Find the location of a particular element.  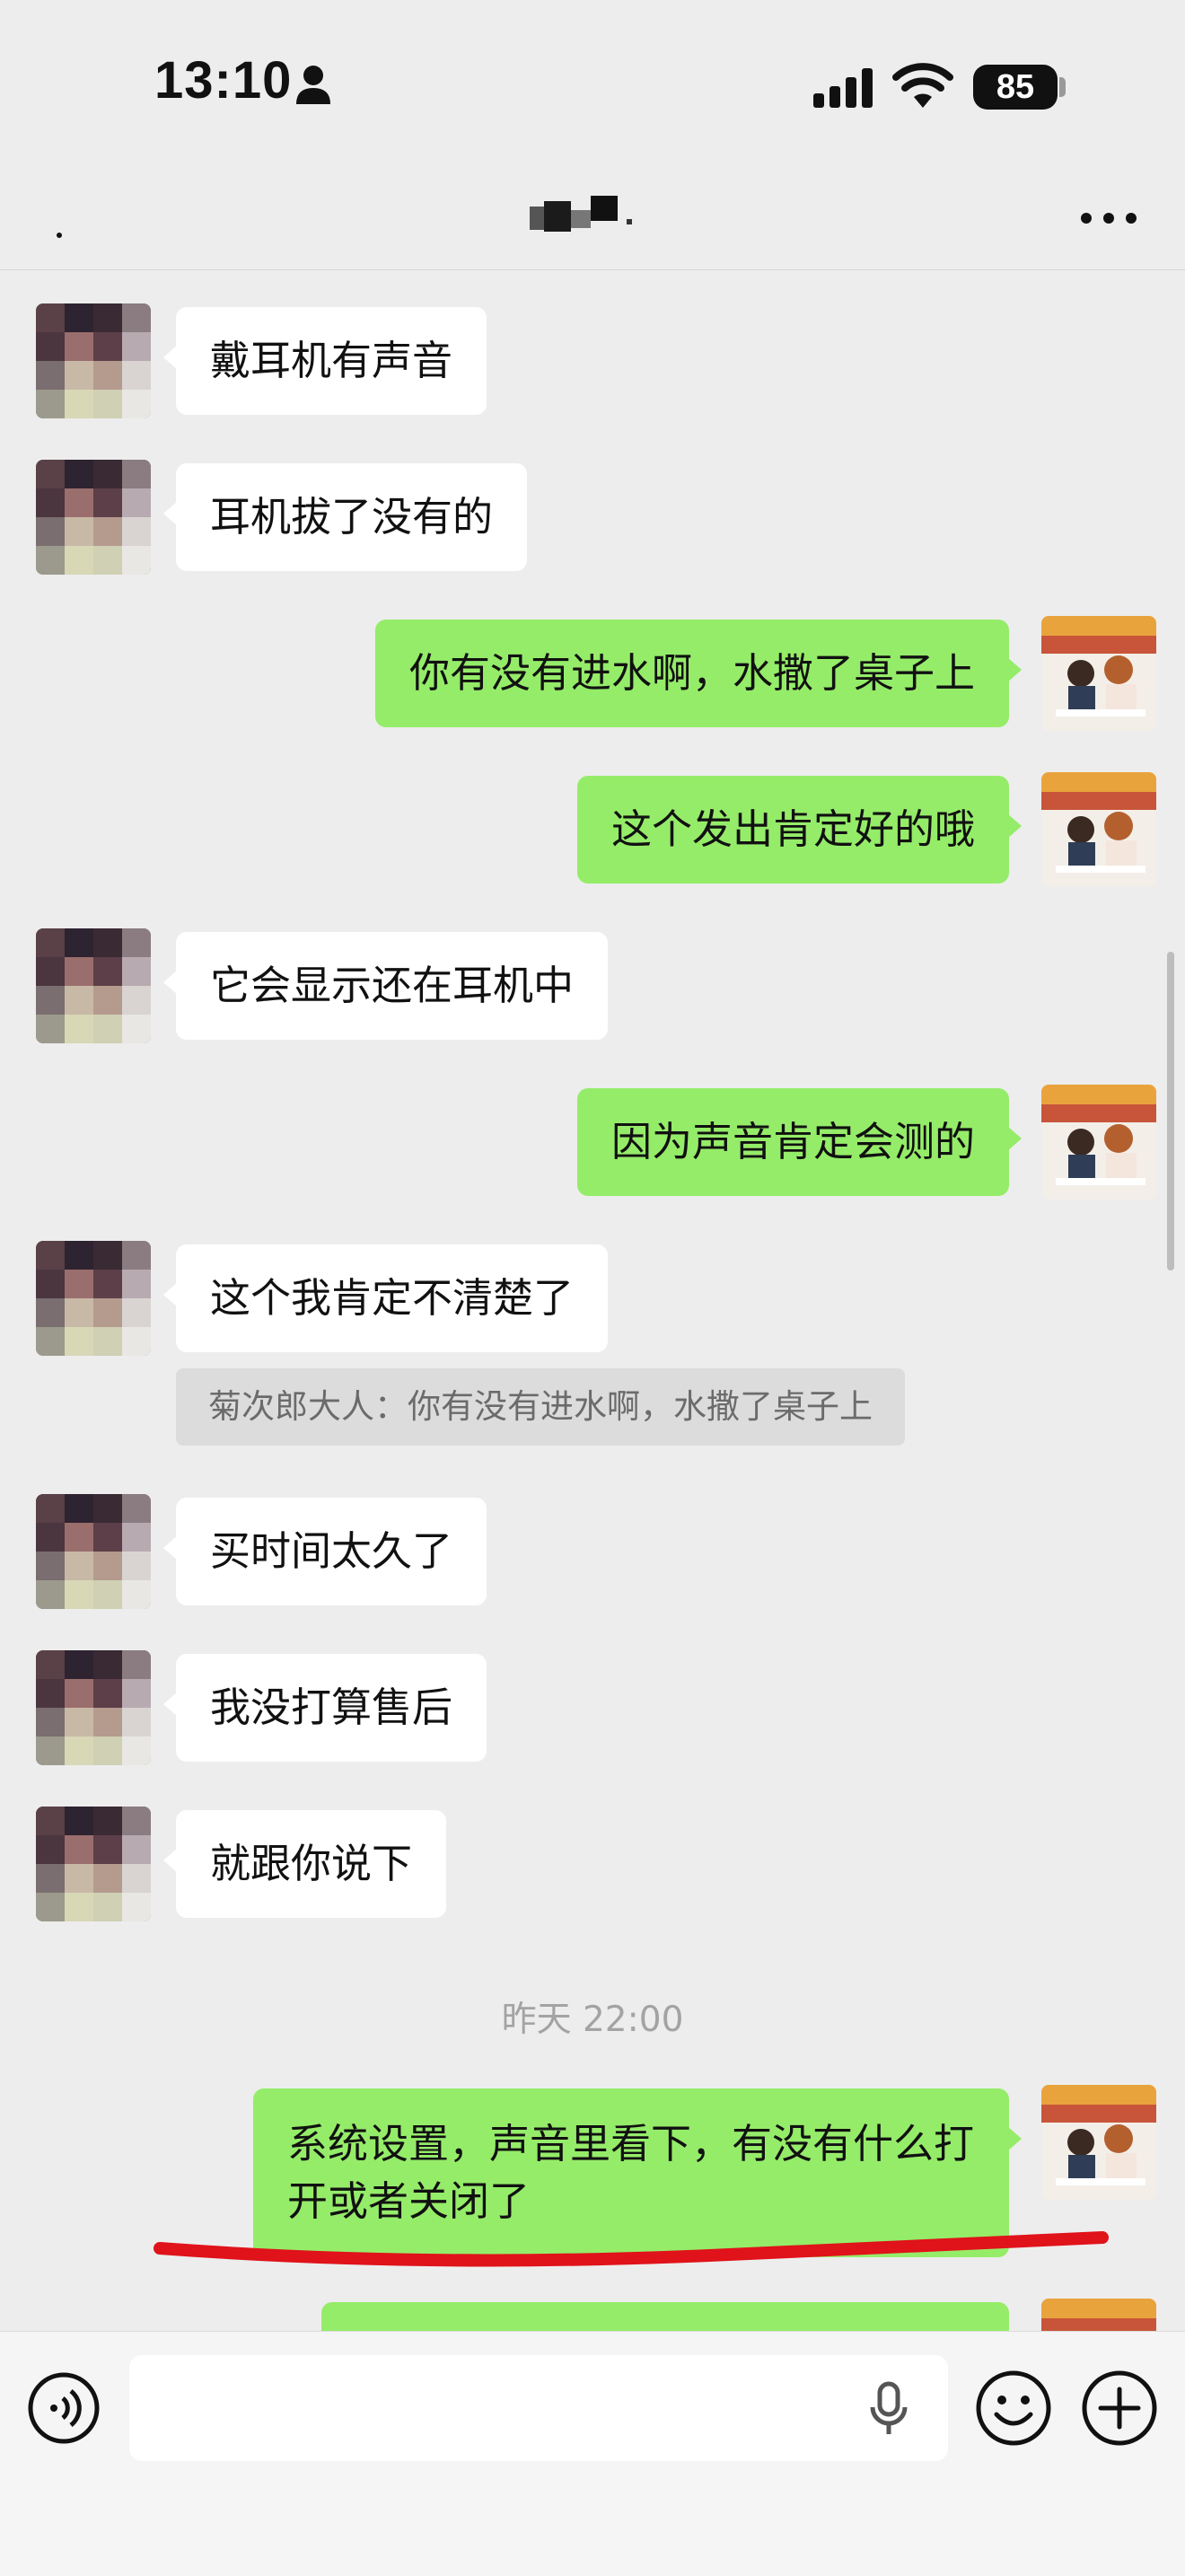

message-input is located at coordinates (538, 2408).